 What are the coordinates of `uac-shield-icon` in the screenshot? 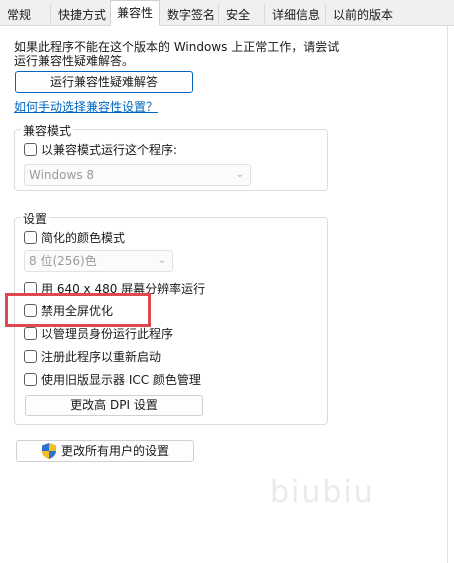 It's located at (49, 451).